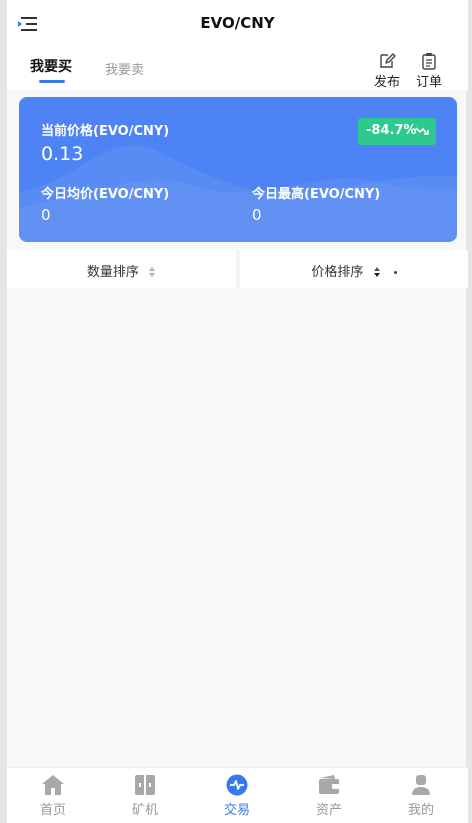 This screenshot has height=823, width=472. What do you see at coordinates (337, 272) in the screenshot?
I see `sort-price-label: 价格排序` at bounding box center [337, 272].